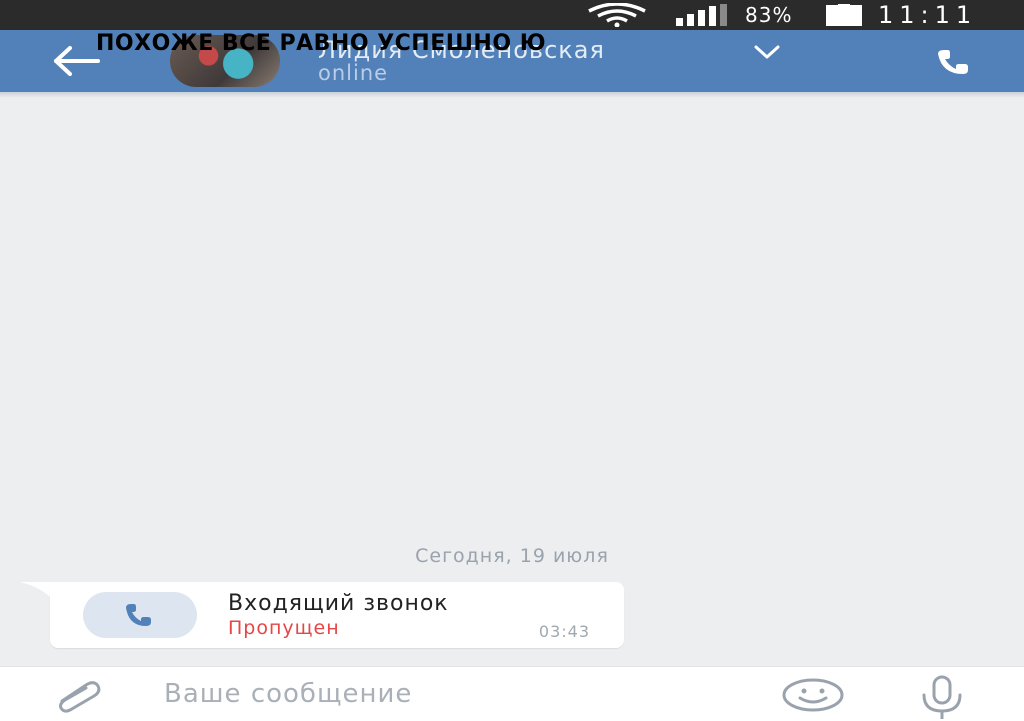 The height and width of the screenshot is (721, 1024). What do you see at coordinates (79, 695) in the screenshot?
I see `paperclip-icon` at bounding box center [79, 695].